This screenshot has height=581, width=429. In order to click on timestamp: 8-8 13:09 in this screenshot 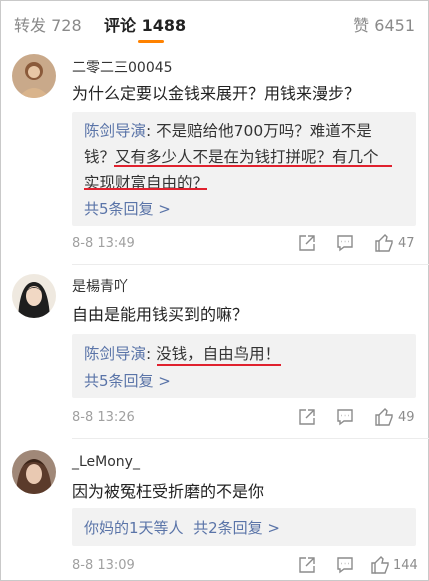, I will do `click(103, 565)`.